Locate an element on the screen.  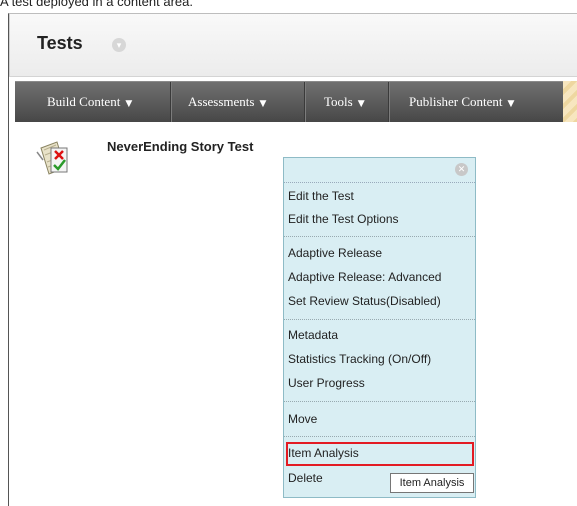
nav-build-content: Build Content ▼ is located at coordinates (89, 102).